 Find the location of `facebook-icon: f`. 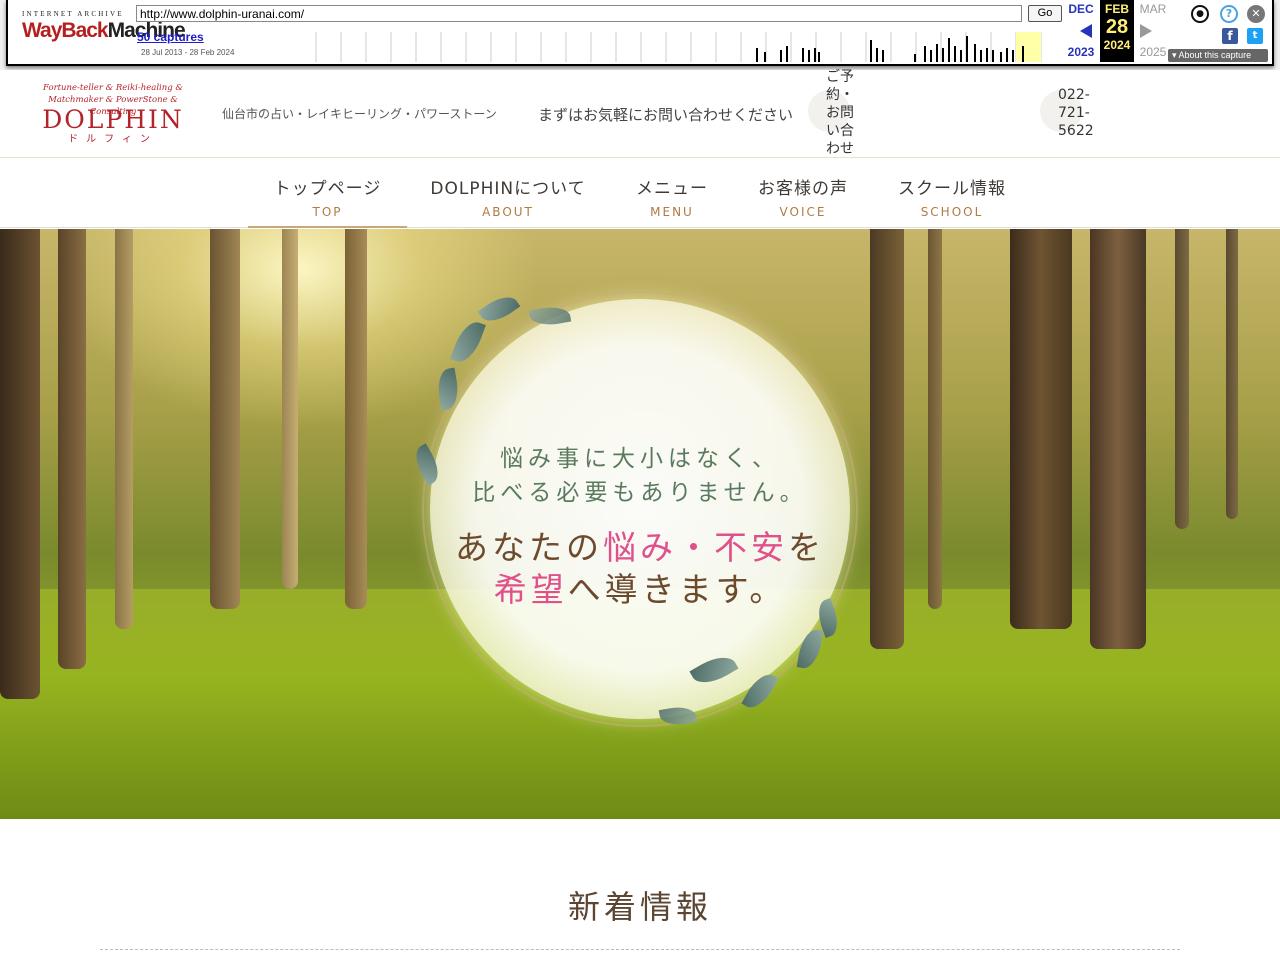

facebook-icon: f is located at coordinates (1230, 36).